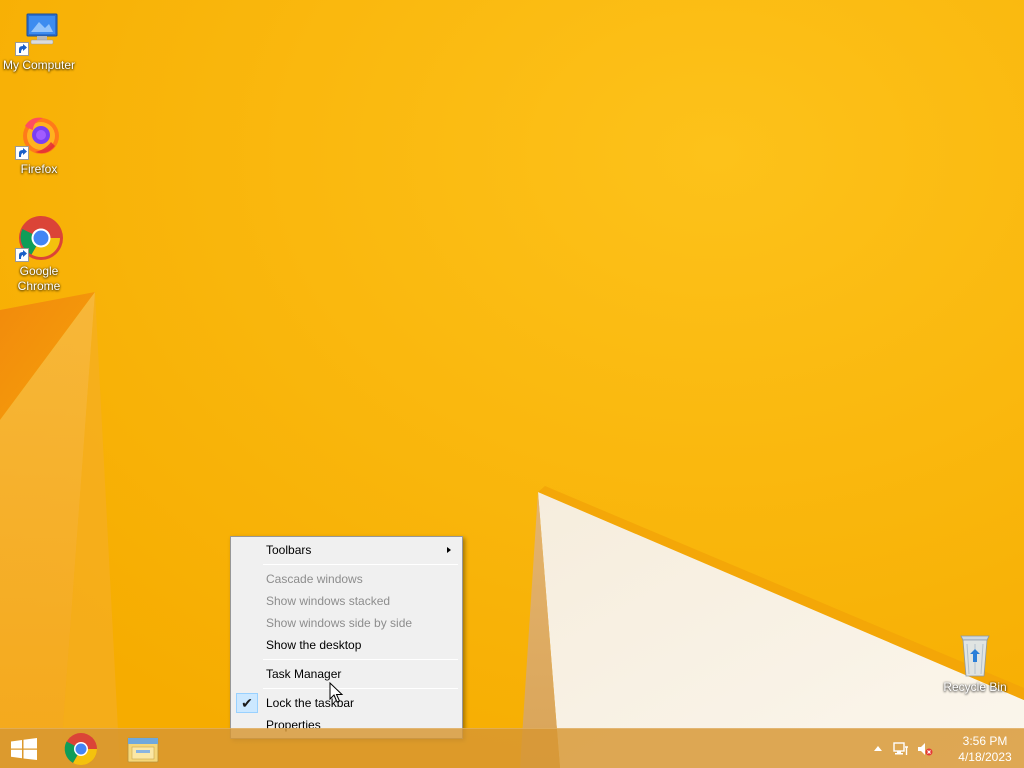  Describe the element at coordinates (304, 674) in the screenshot. I see `menu-item-label: Task Manager` at that location.